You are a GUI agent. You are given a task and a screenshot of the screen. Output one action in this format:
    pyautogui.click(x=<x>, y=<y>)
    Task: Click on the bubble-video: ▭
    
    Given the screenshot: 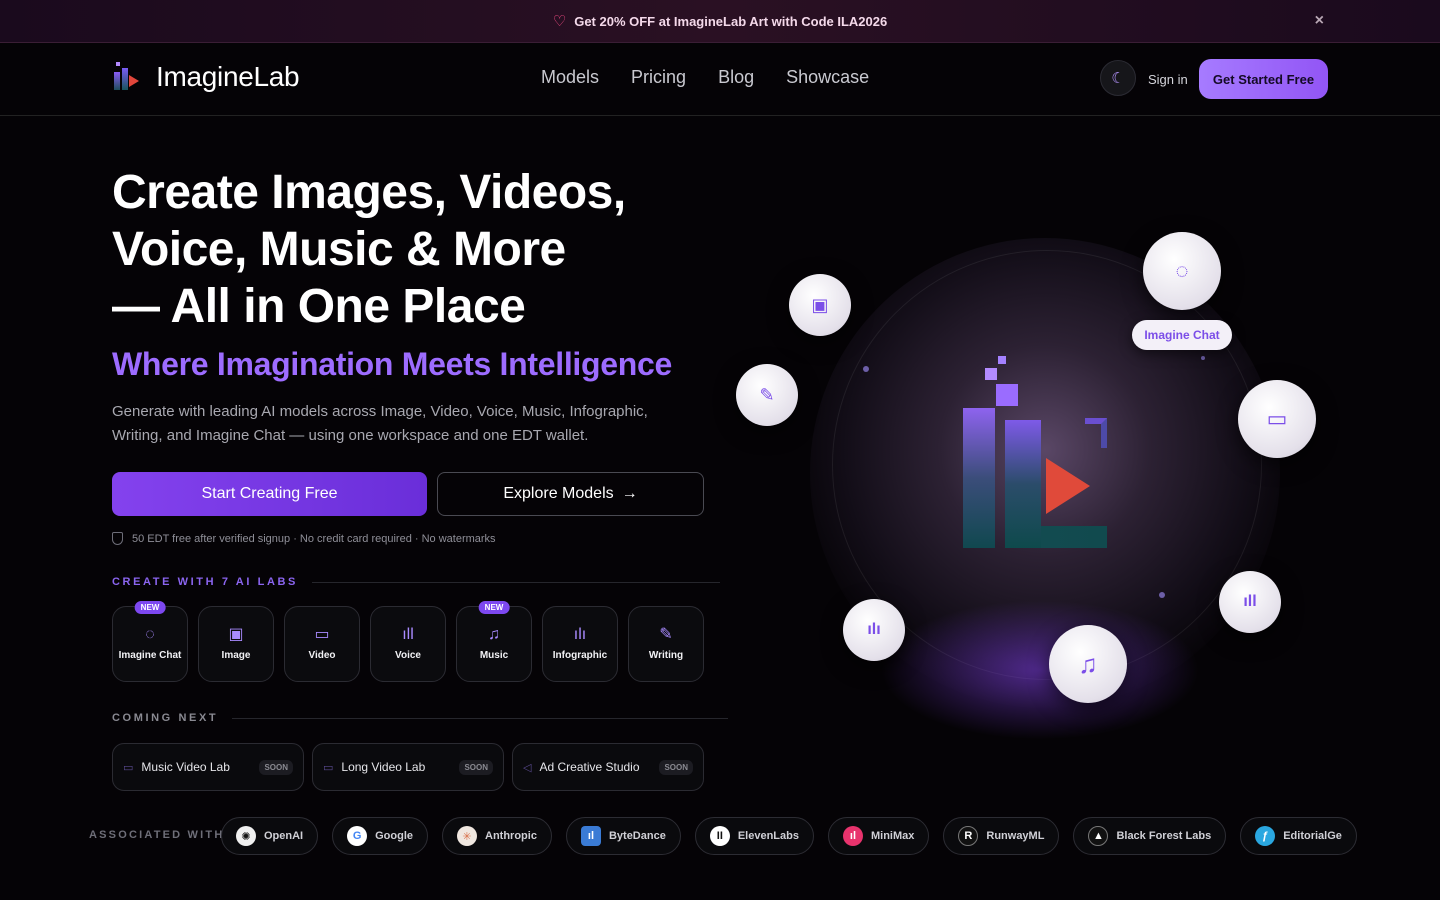 What is the action you would take?
    pyautogui.click(x=1277, y=419)
    